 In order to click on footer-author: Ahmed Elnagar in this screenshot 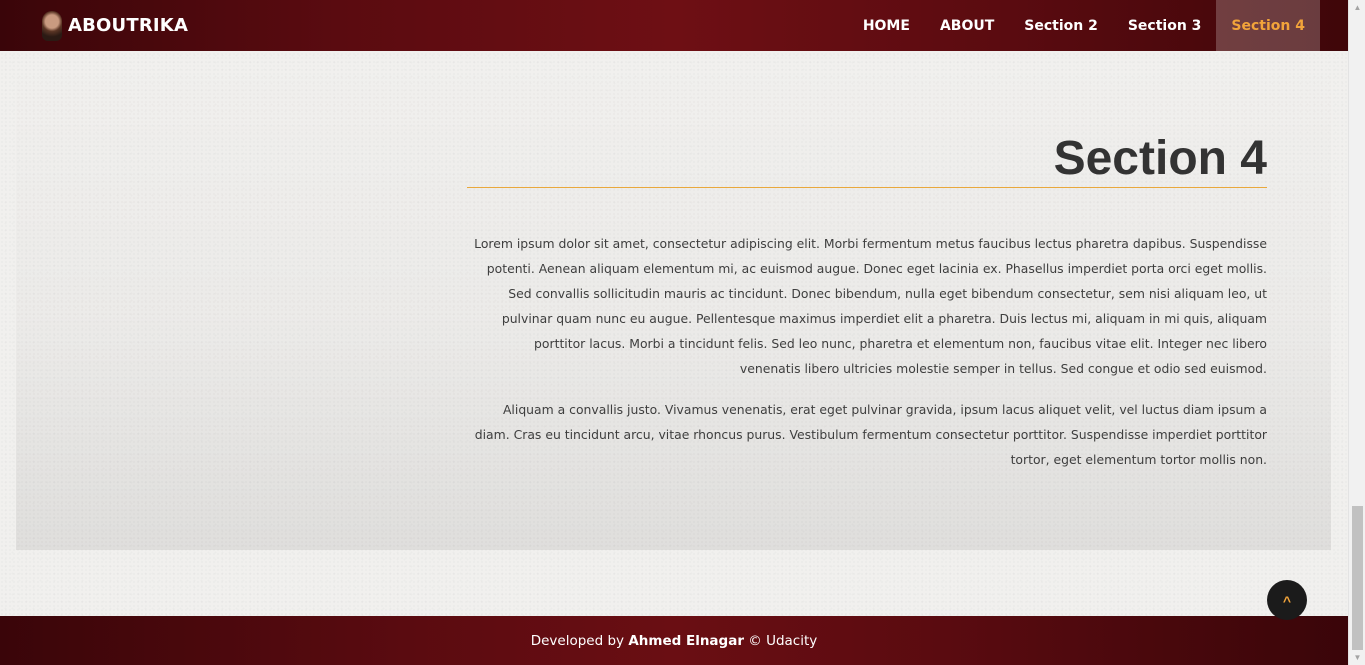, I will do `click(686, 640)`.